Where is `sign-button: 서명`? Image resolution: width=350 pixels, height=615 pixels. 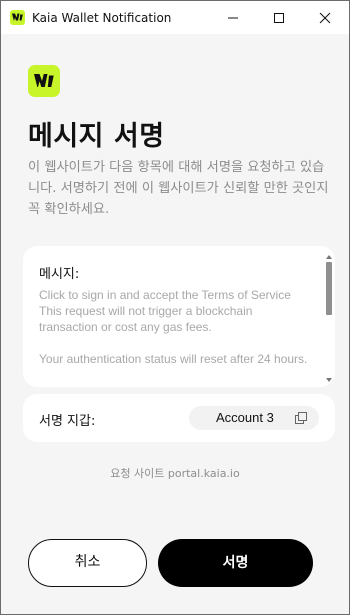
sign-button: 서명 is located at coordinates (235, 563).